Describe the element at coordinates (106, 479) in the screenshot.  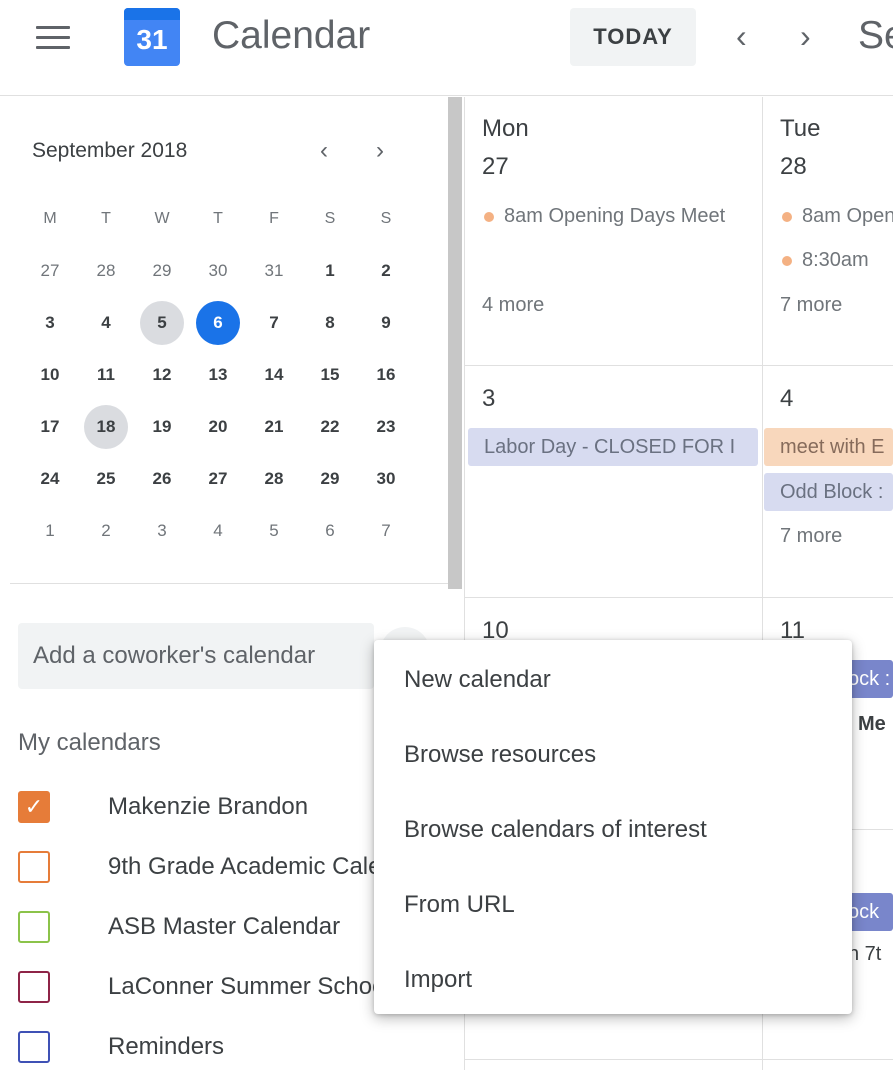
I see `mini-calendar-day: 25` at that location.